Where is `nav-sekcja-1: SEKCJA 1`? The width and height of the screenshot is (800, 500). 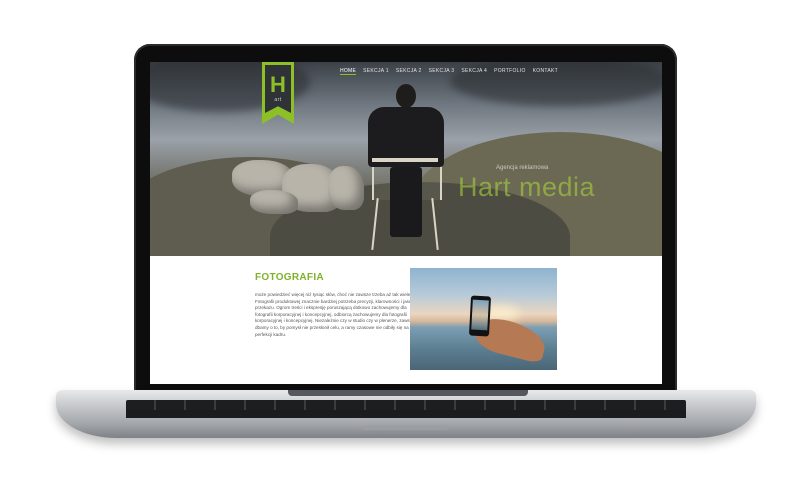
nav-sekcja-1: SEKCJA 1 is located at coordinates (376, 71).